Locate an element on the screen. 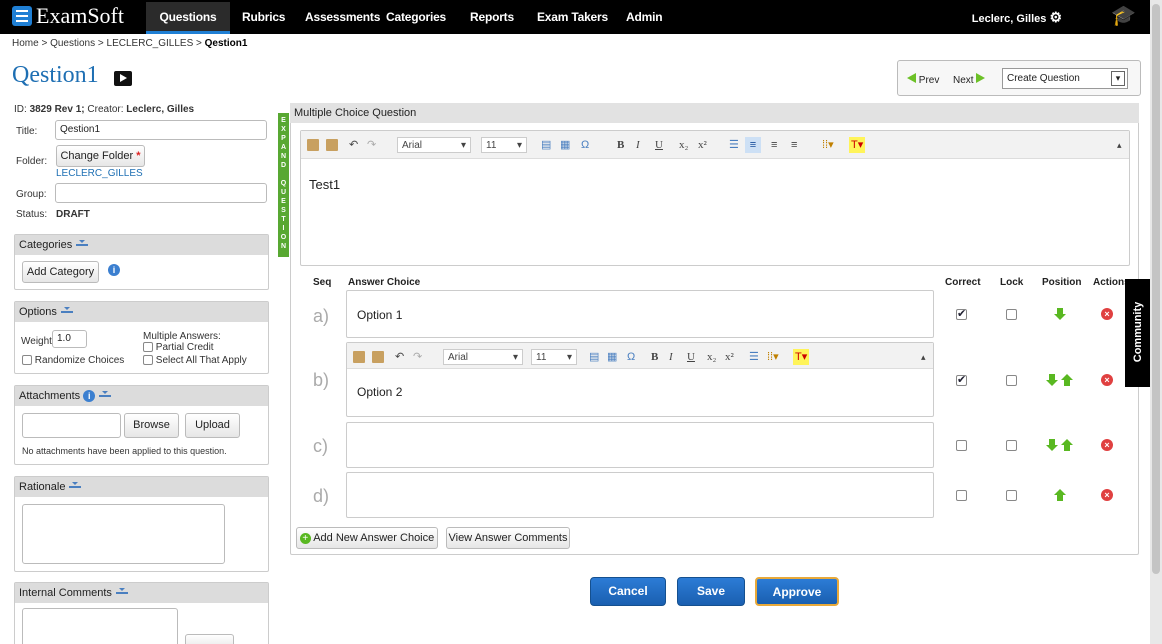  page-scrollbar is located at coordinates (1156, 322).